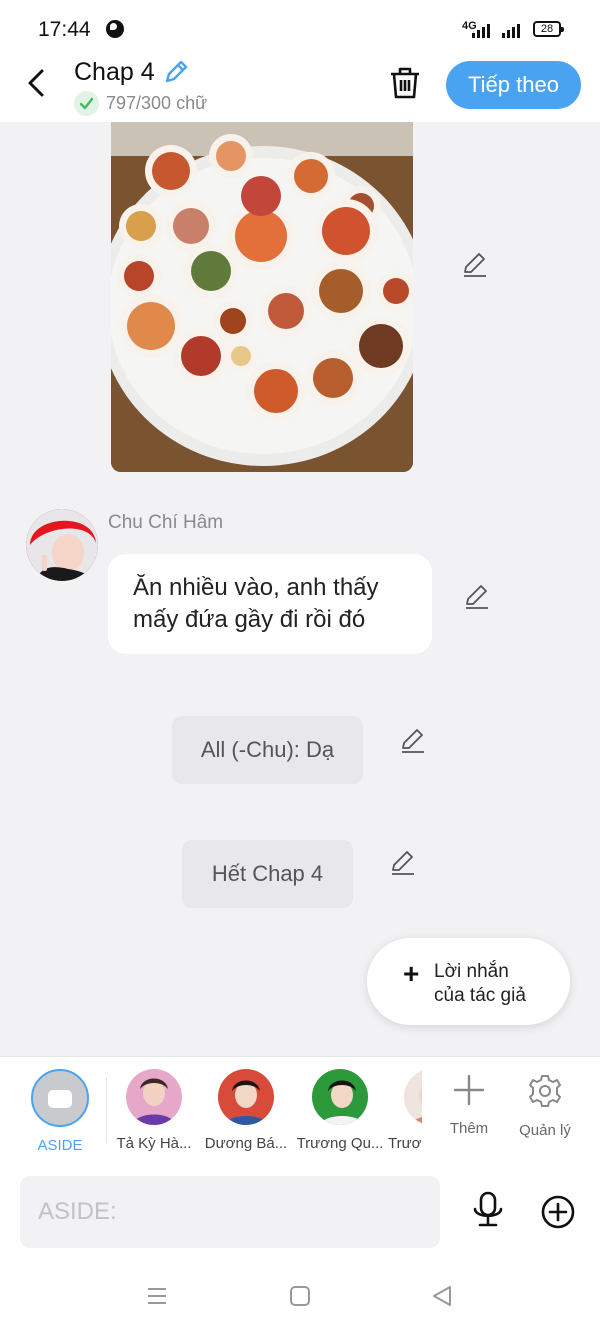  Describe the element at coordinates (545, 1130) in the screenshot. I see `manage-label: Quản lý` at that location.